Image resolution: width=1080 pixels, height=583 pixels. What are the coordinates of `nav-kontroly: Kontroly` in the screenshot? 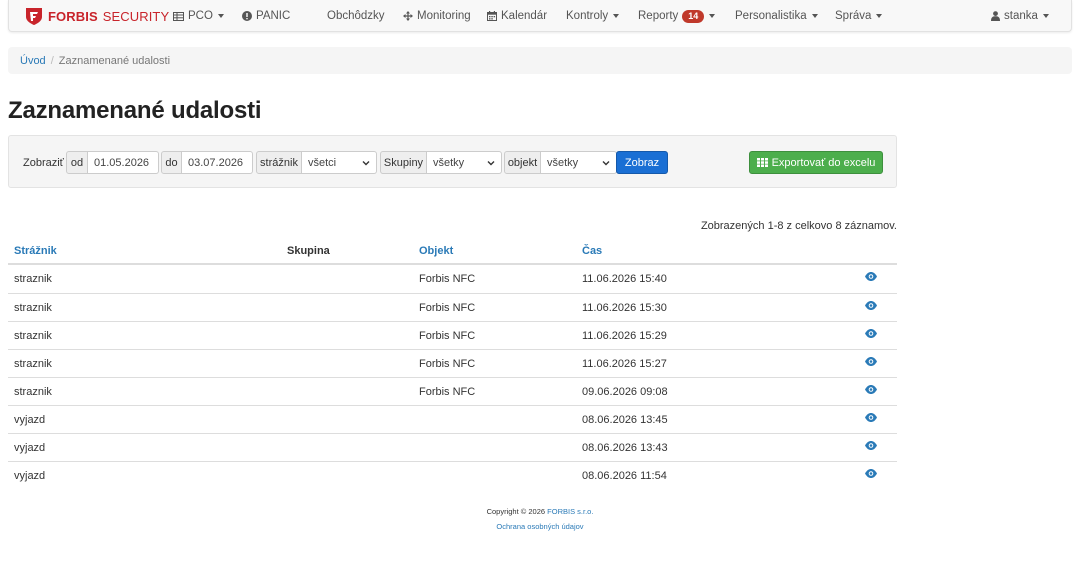 It's located at (593, 16).